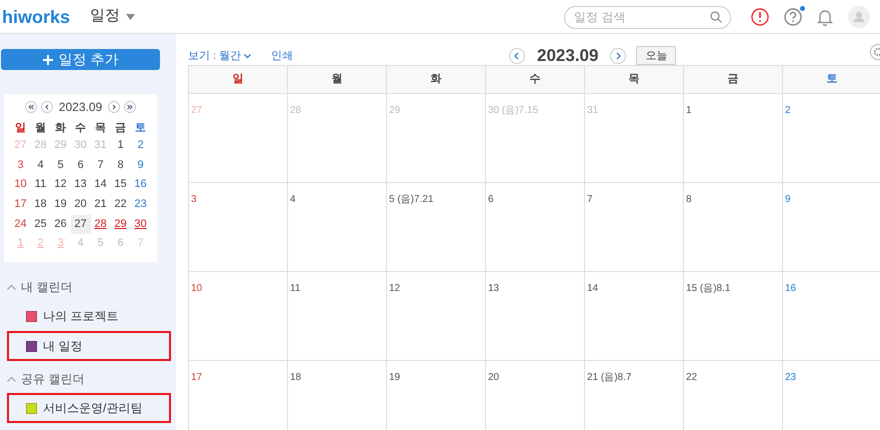  What do you see at coordinates (535, 316) in the screenshot?
I see `day-cell: 13` at bounding box center [535, 316].